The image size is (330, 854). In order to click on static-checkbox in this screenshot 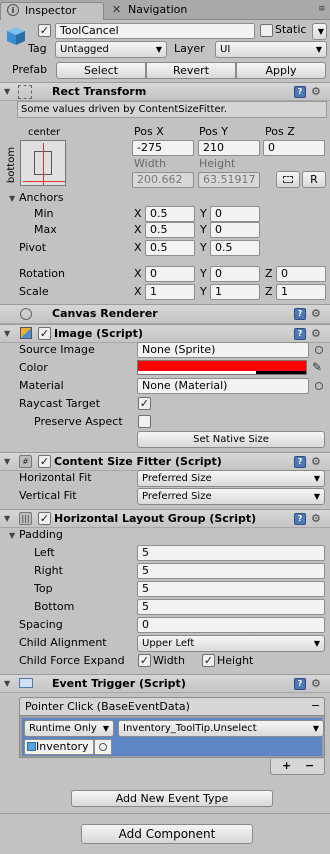, I will do `click(266, 30)`.